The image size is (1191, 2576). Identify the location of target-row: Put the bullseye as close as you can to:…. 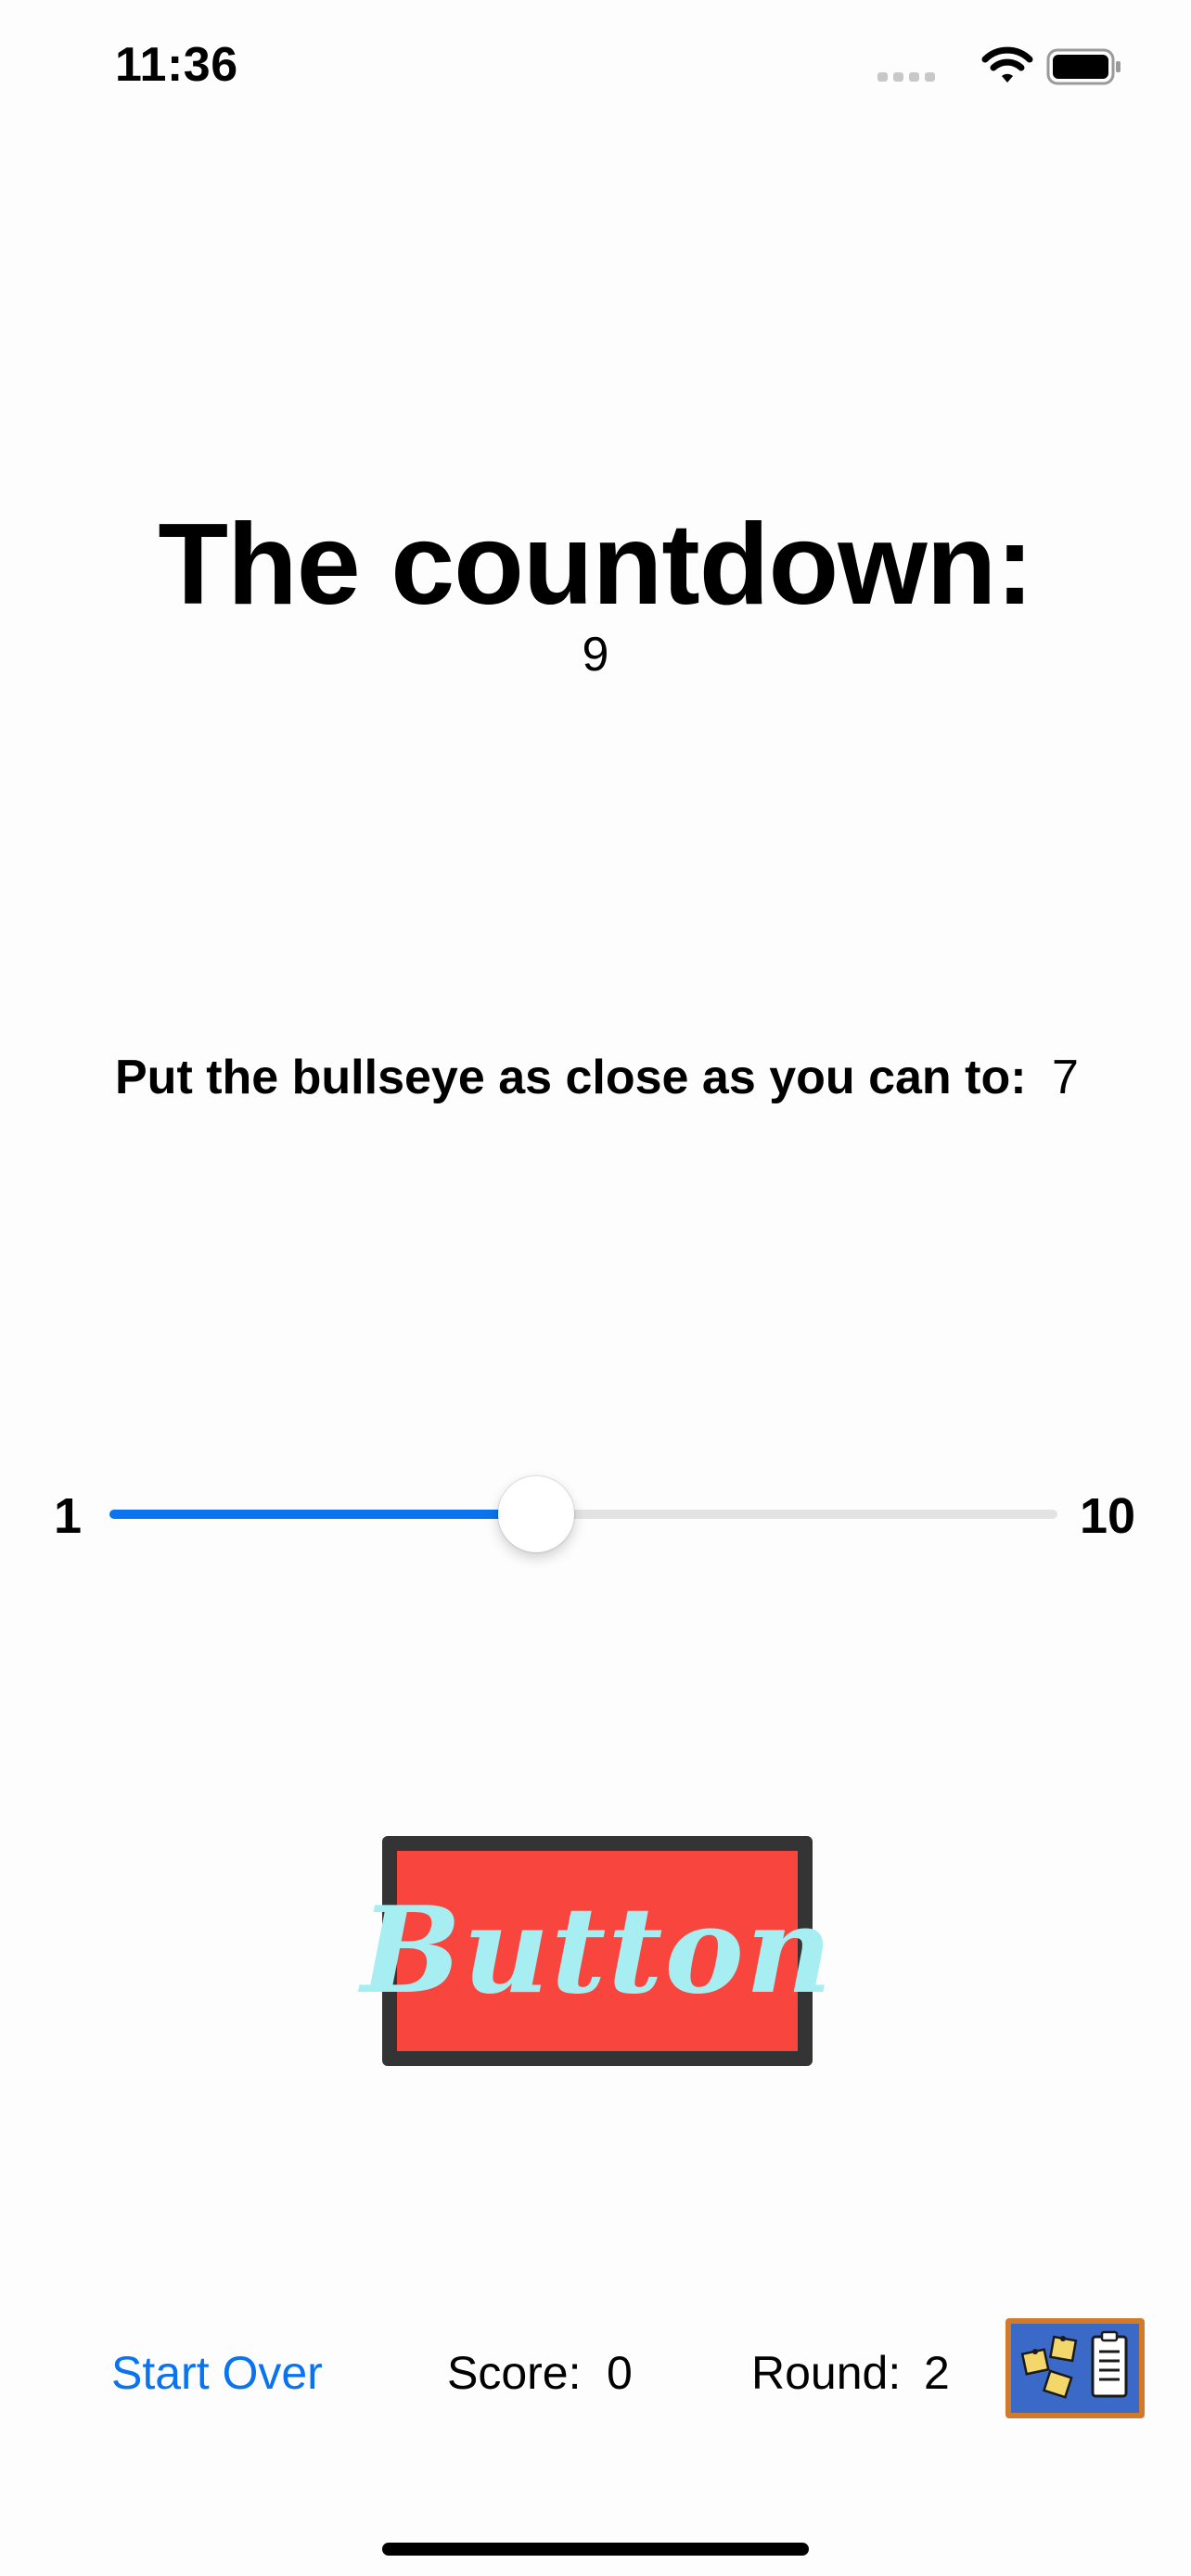
(597, 1077).